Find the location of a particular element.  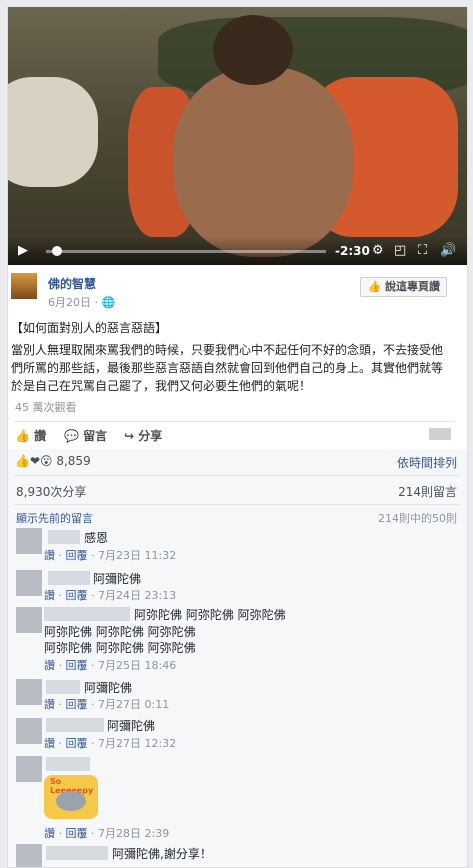

video-head-shape is located at coordinates (253, 50).